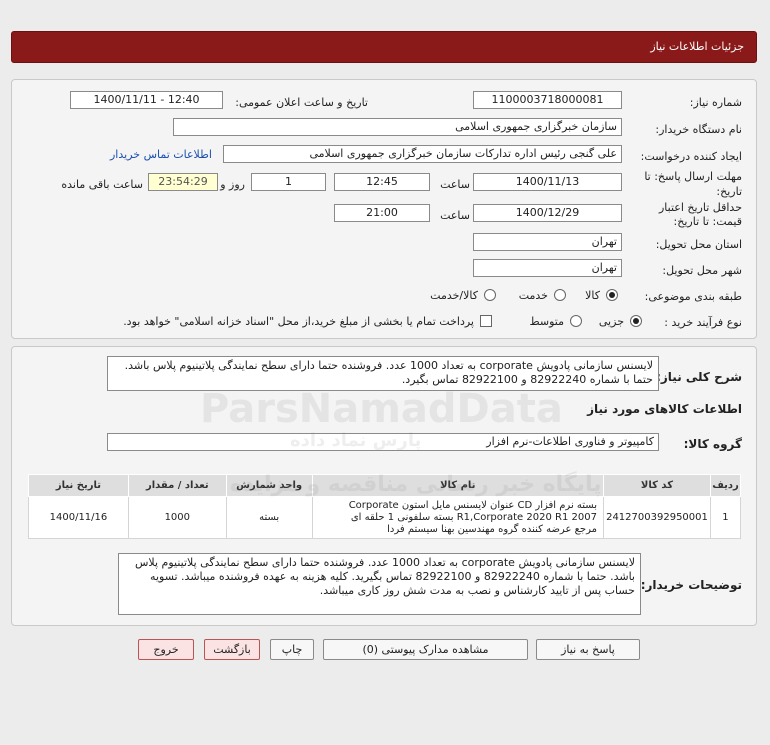  I want to click on validity-label-date: قیمت: تا تاریخ:, so click(707, 221).